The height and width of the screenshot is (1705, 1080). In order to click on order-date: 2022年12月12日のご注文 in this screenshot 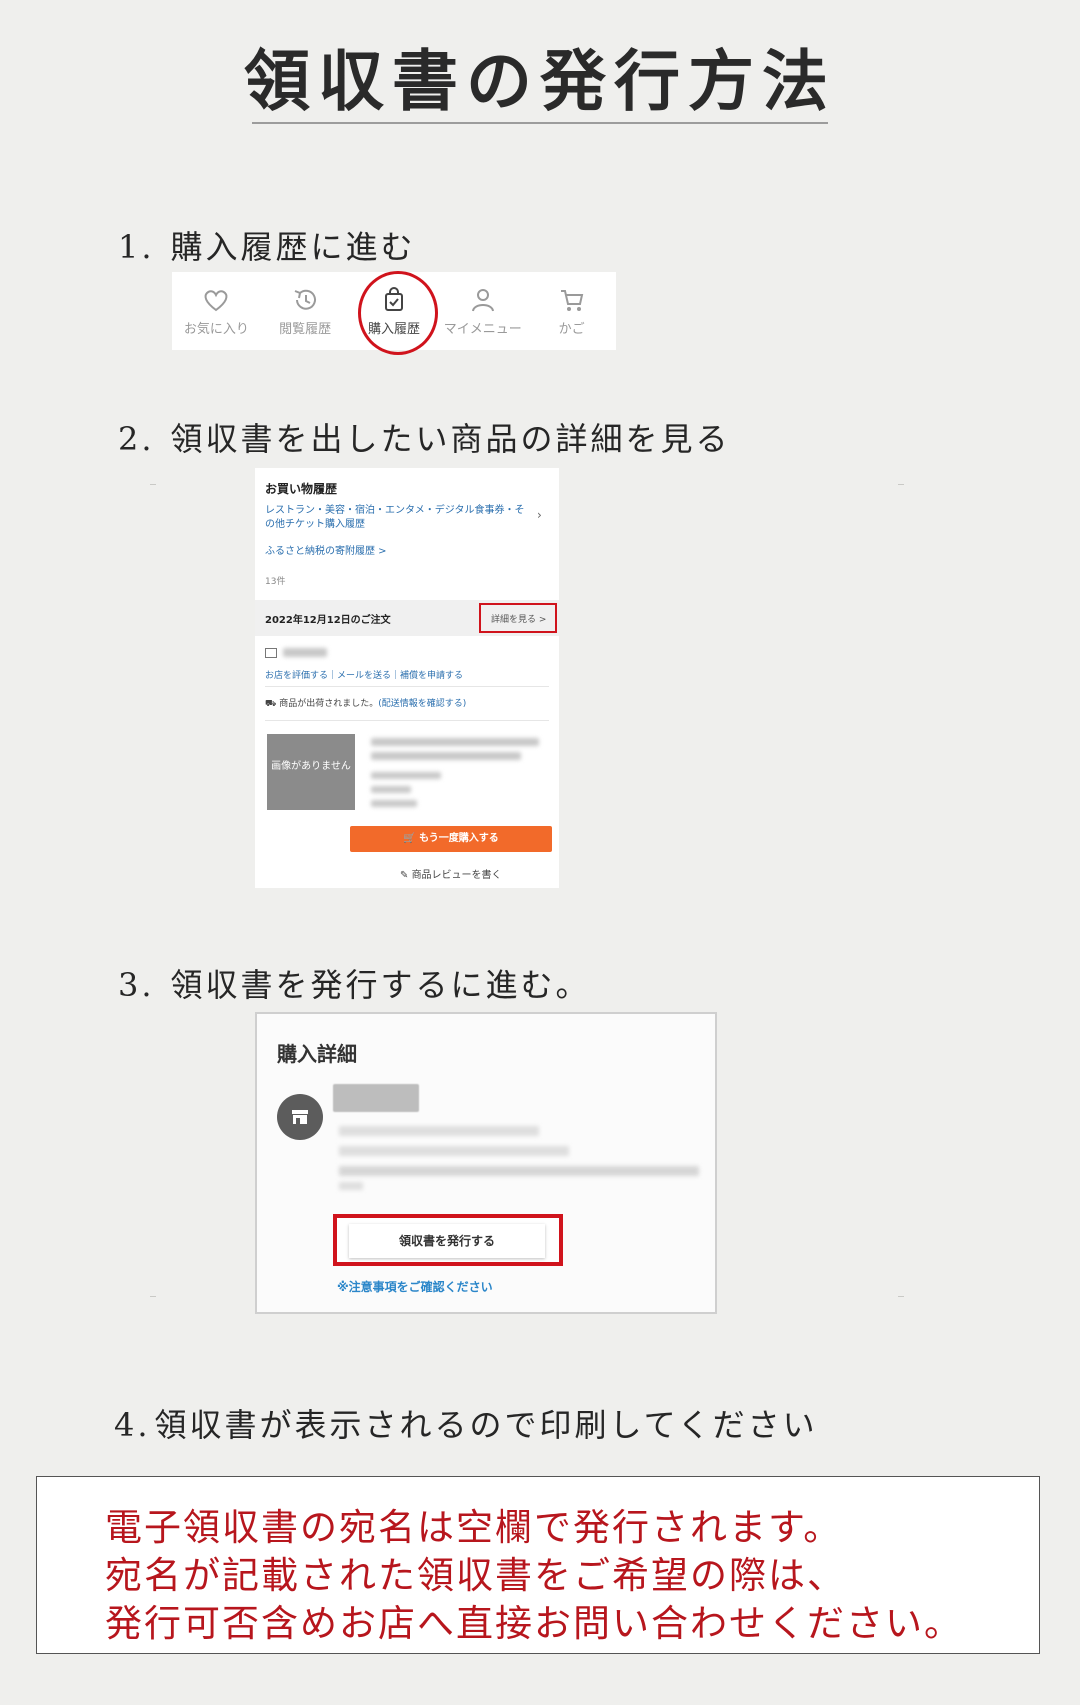, I will do `click(328, 620)`.